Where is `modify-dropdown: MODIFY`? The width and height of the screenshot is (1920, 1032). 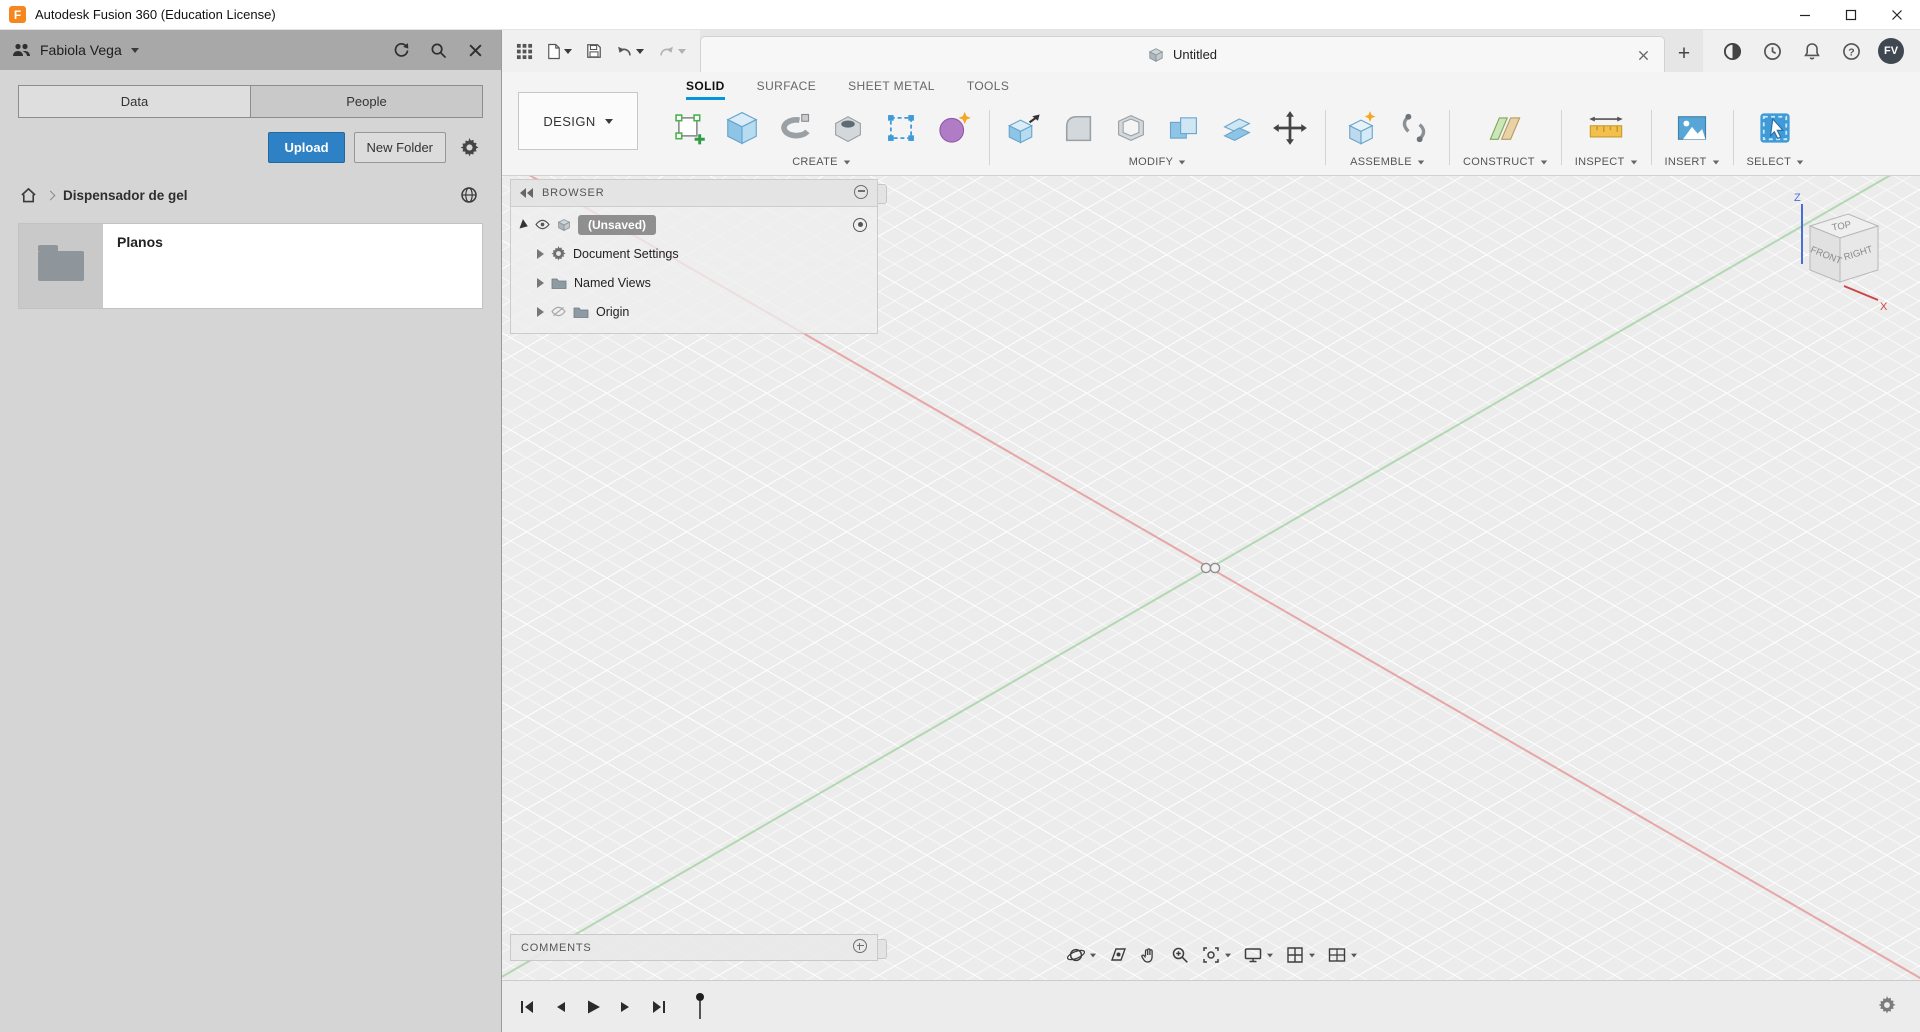
modify-dropdown: MODIFY is located at coordinates (1158, 163).